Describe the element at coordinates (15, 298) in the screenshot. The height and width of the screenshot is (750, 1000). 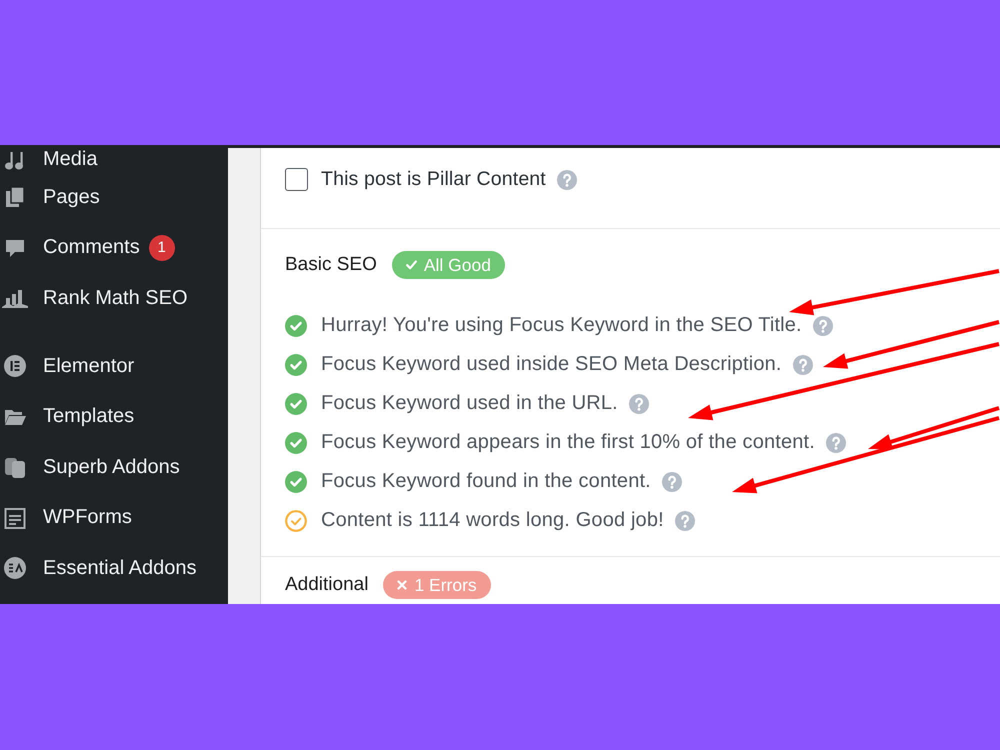
I see `chart-icon` at that location.